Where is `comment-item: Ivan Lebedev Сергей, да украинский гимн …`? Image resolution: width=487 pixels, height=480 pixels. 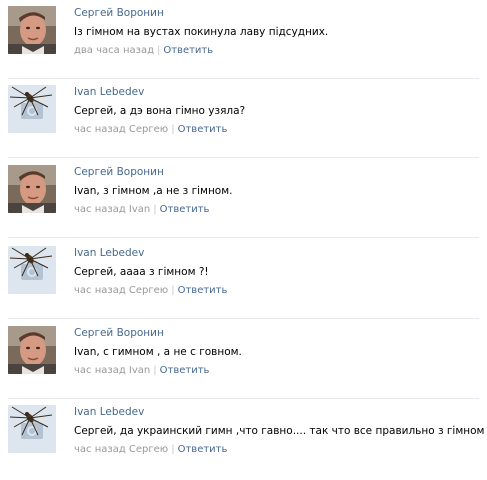
comment-item: Ivan Lebedev Сергей, да украинский гимн … is located at coordinates (243, 438).